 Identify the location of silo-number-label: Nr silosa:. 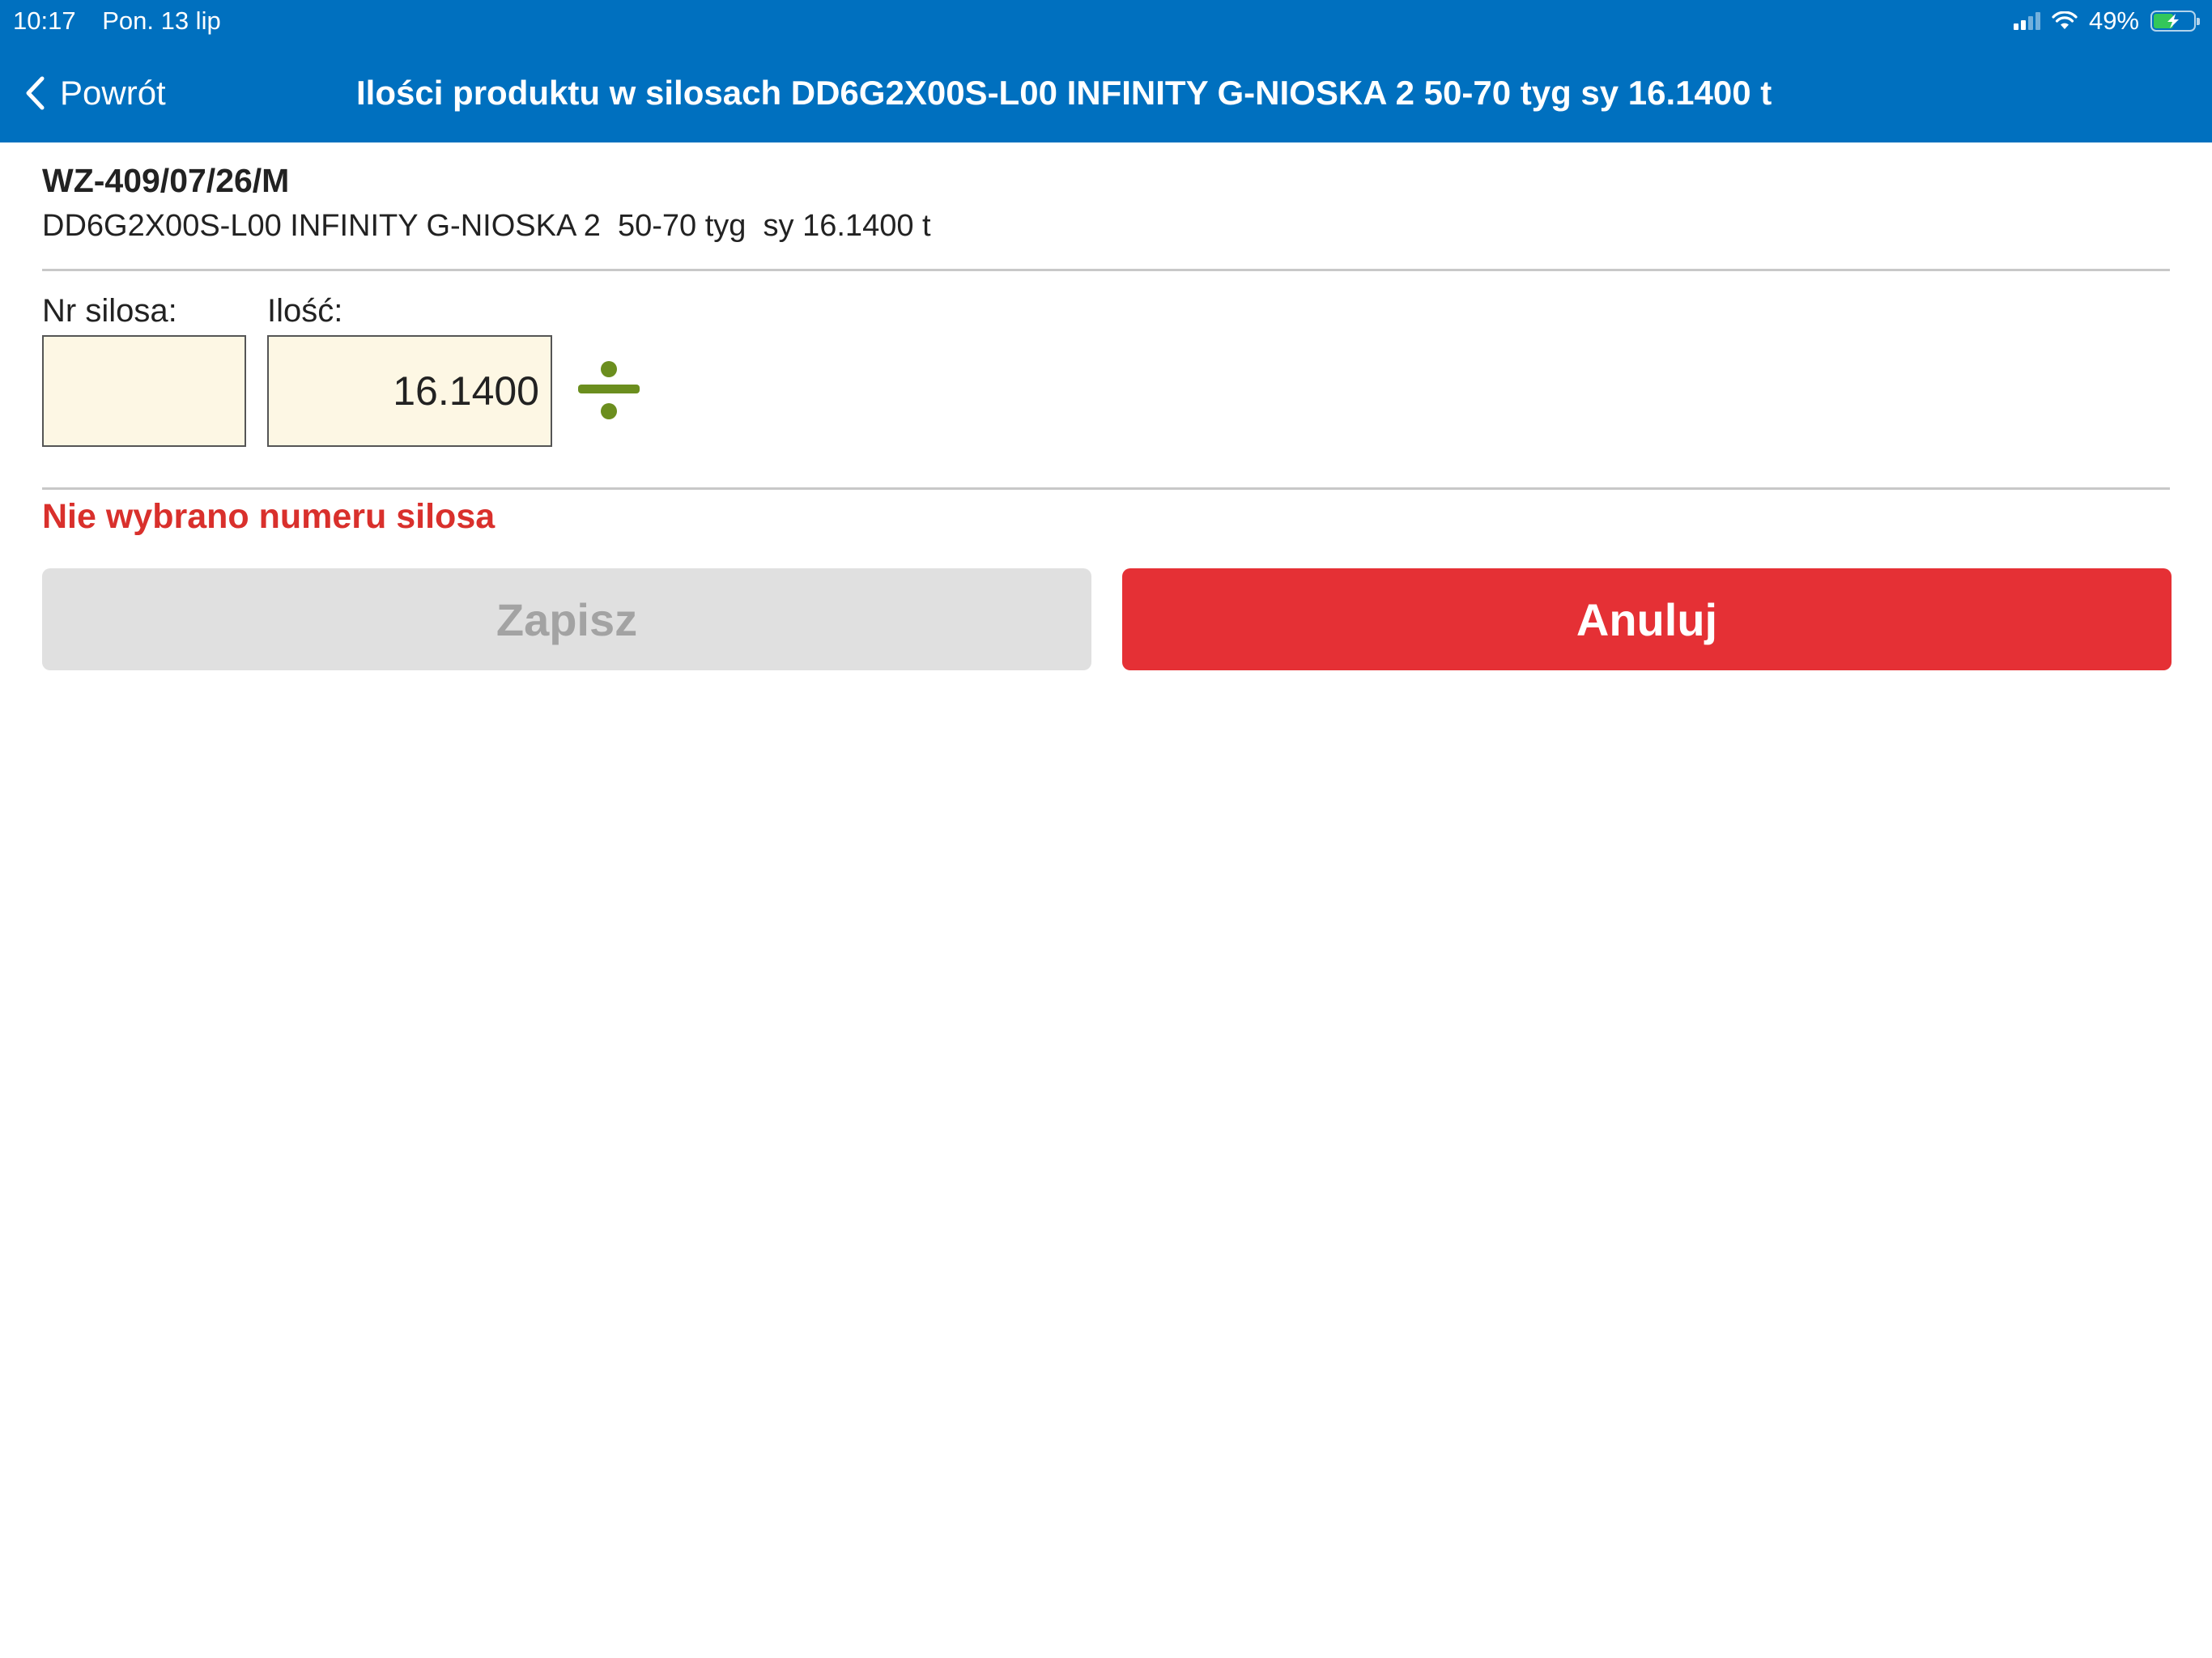
(110, 311).